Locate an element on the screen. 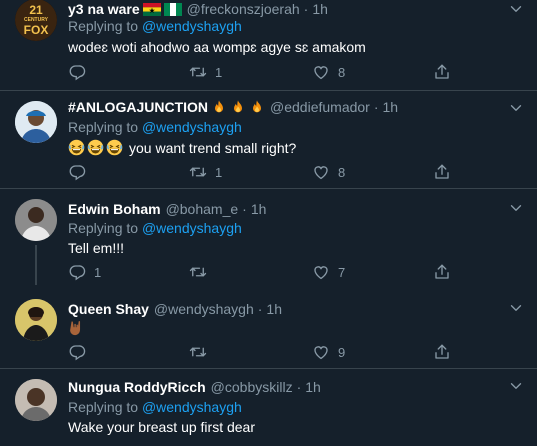  tweet-header: Nungua RoddyRicch @cobbyskillz · 1h is located at coordinates (194, 387).